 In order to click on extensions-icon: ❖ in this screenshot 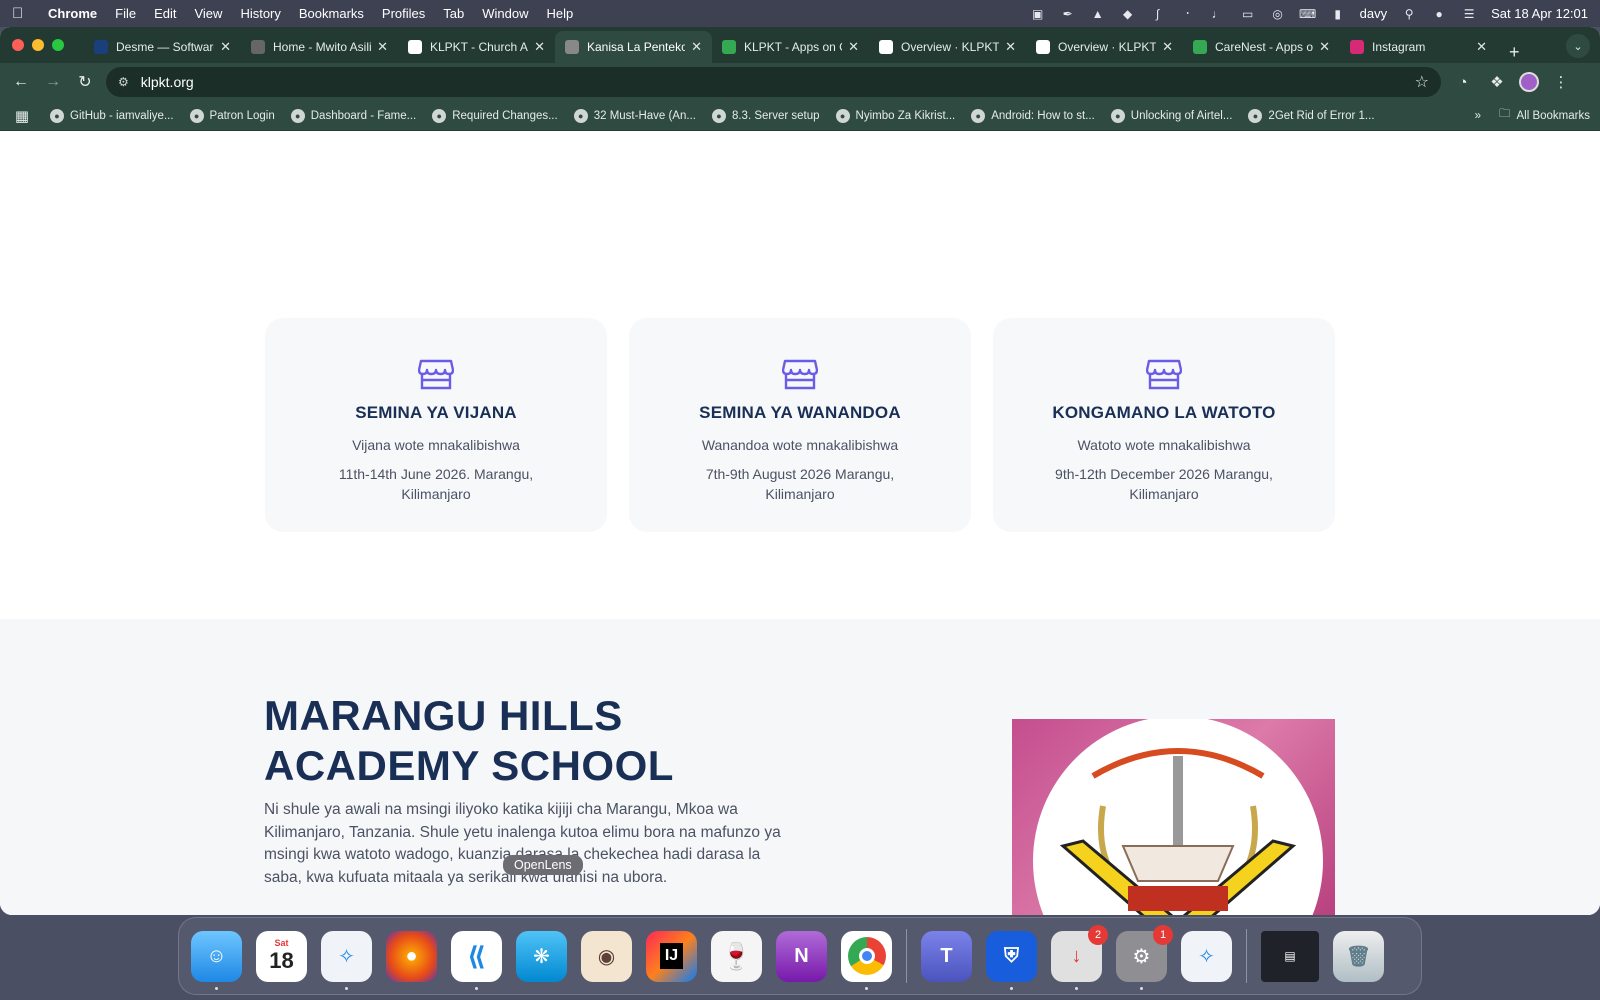, I will do `click(1497, 82)`.